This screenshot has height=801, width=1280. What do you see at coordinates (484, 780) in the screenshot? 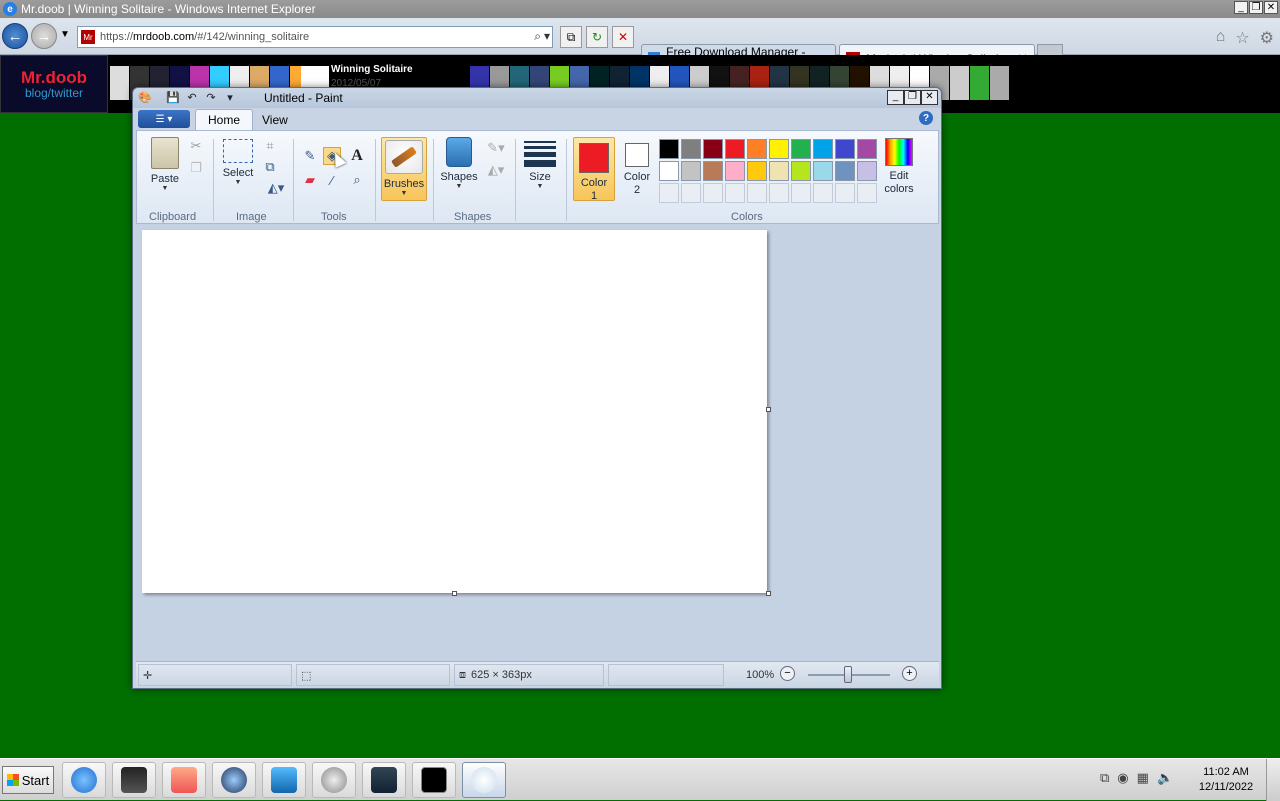
I see `paint-icon` at bounding box center [484, 780].